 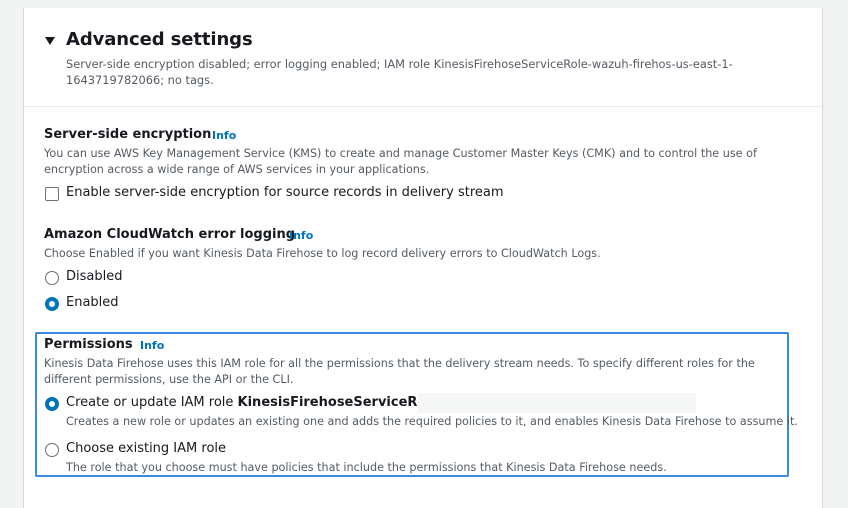 What do you see at coordinates (224, 135) in the screenshot?
I see `encryption-info-link: Info` at bounding box center [224, 135].